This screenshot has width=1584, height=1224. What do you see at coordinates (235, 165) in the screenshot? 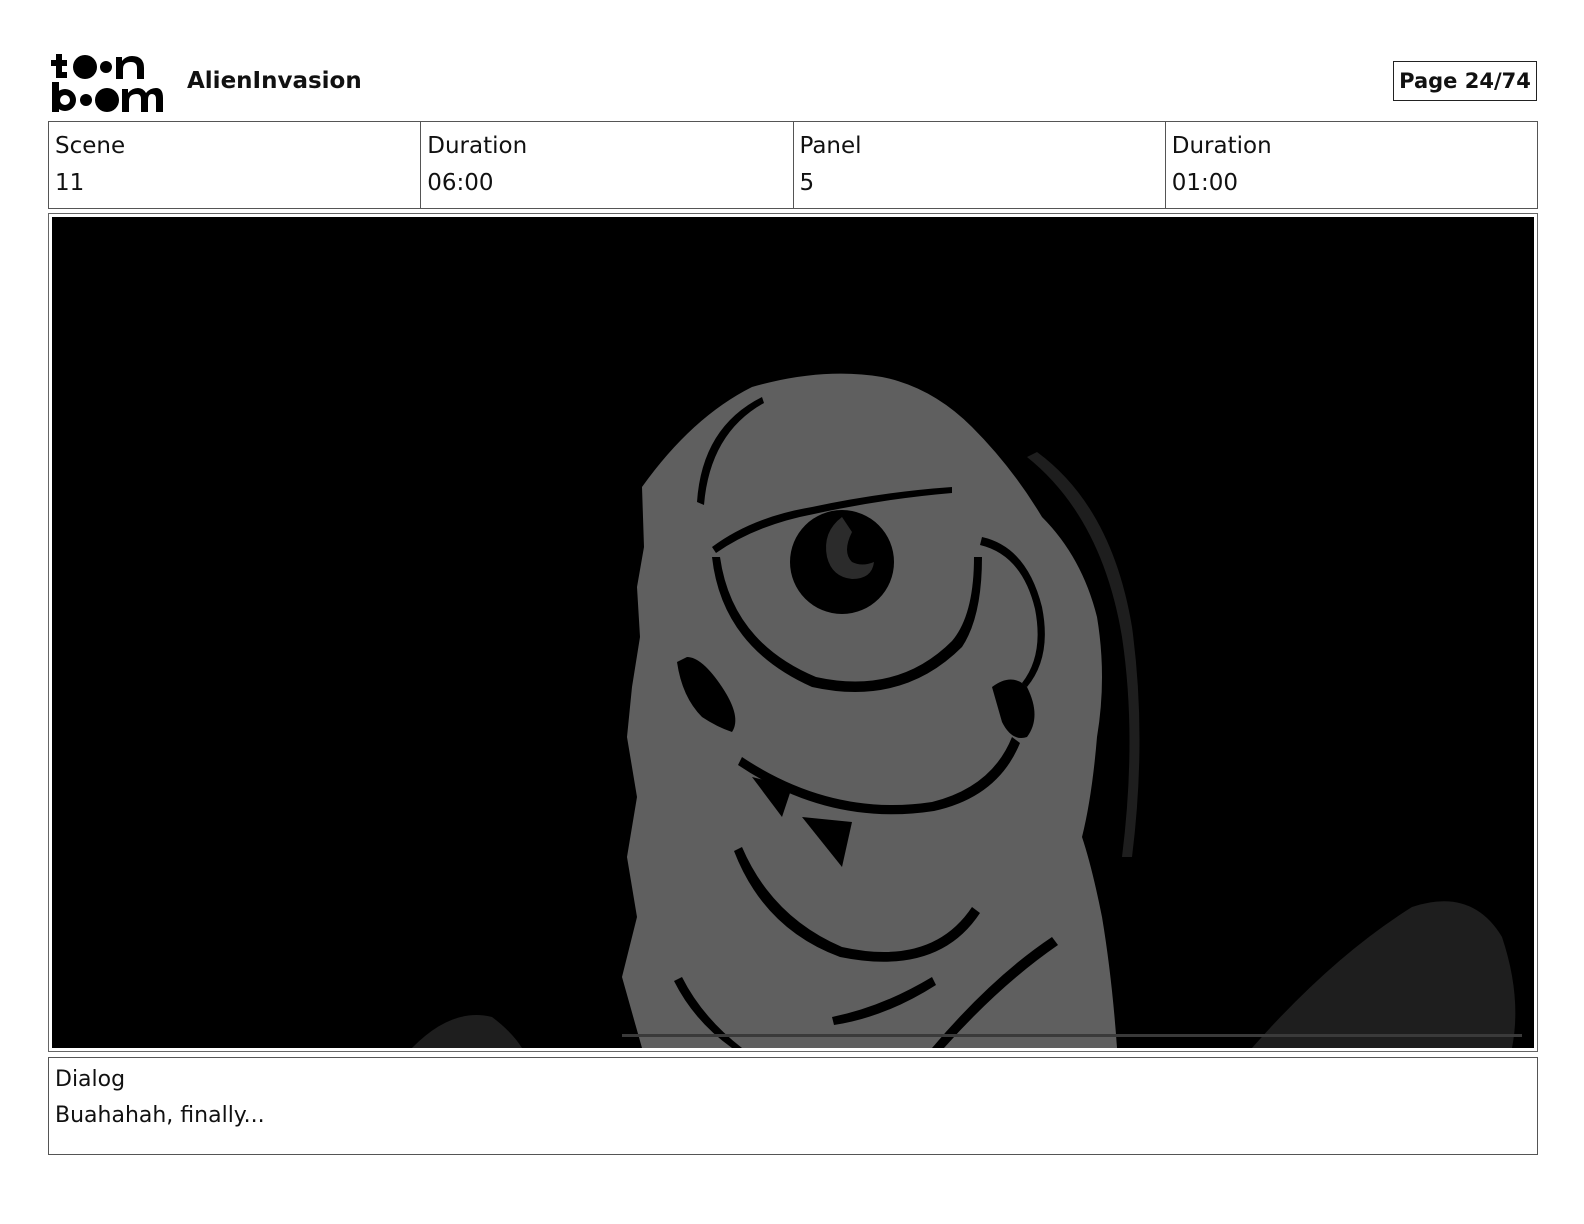
I see `scene-cell: Scene 11` at bounding box center [235, 165].